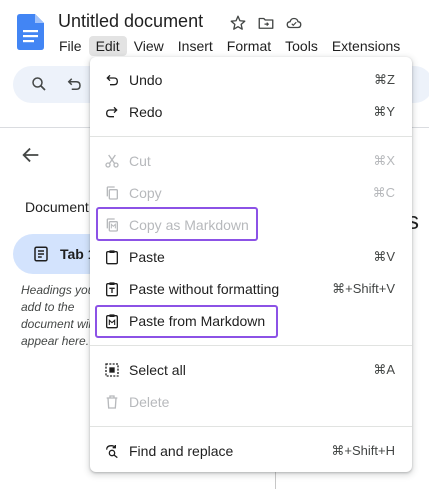  Describe the element at coordinates (251, 370) in the screenshot. I see `menu-item-select-all: Select all ⌘A` at that location.